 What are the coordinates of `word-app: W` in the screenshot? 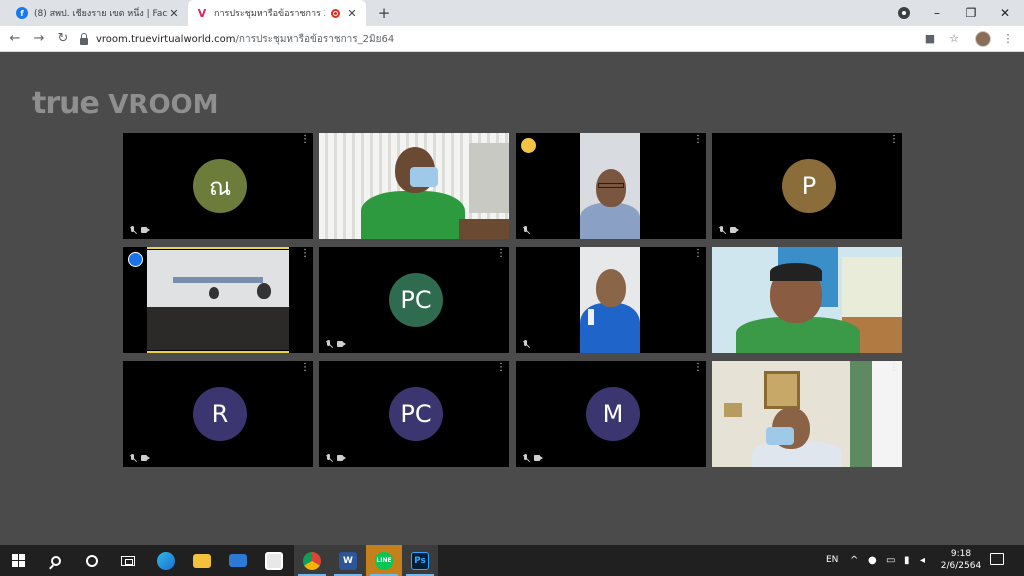 It's located at (348, 560).